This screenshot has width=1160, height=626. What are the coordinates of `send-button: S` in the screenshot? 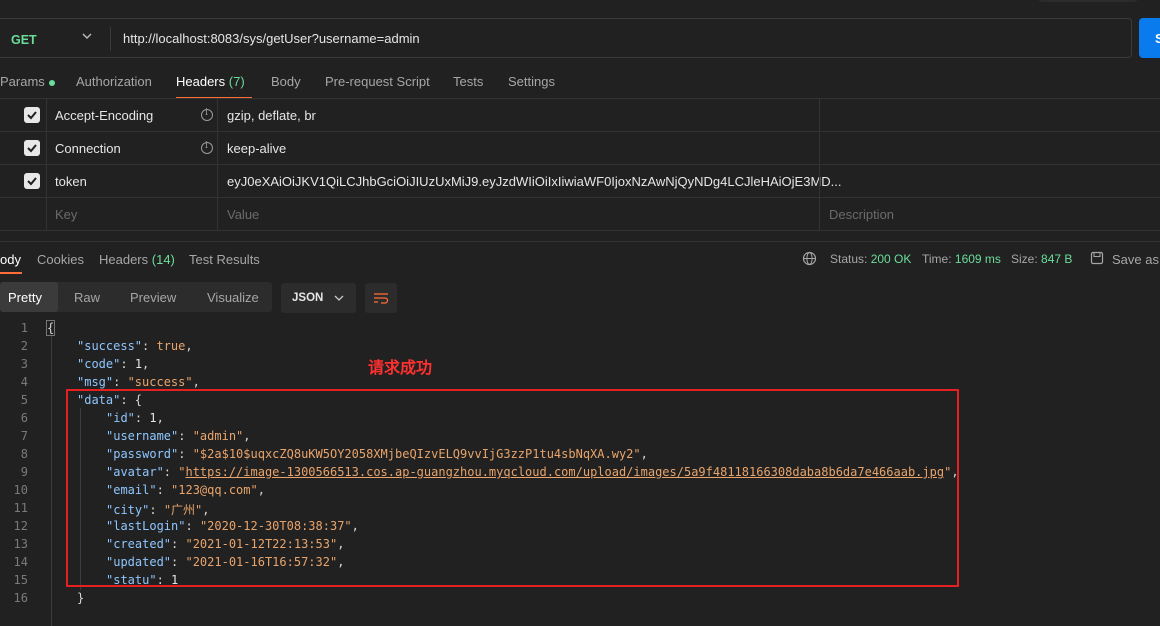 It's located at (1149, 38).